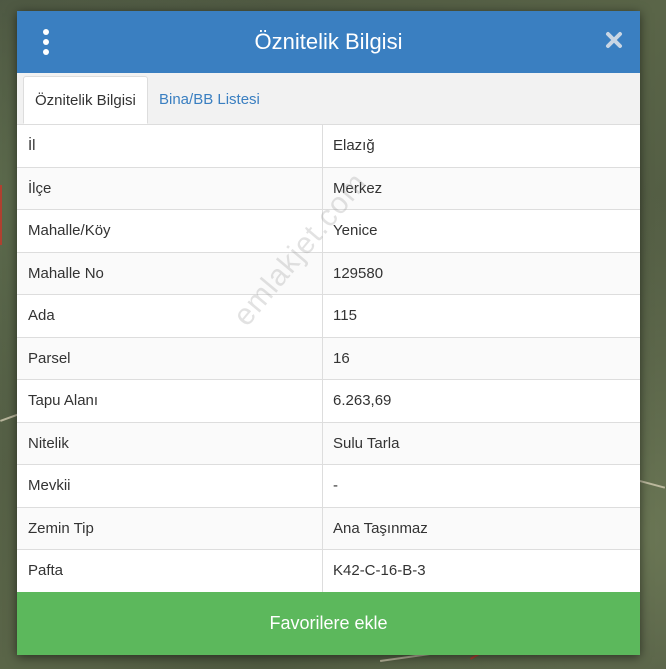 The image size is (666, 669). What do you see at coordinates (170, 316) in the screenshot?
I see `row-key: Ada` at bounding box center [170, 316].